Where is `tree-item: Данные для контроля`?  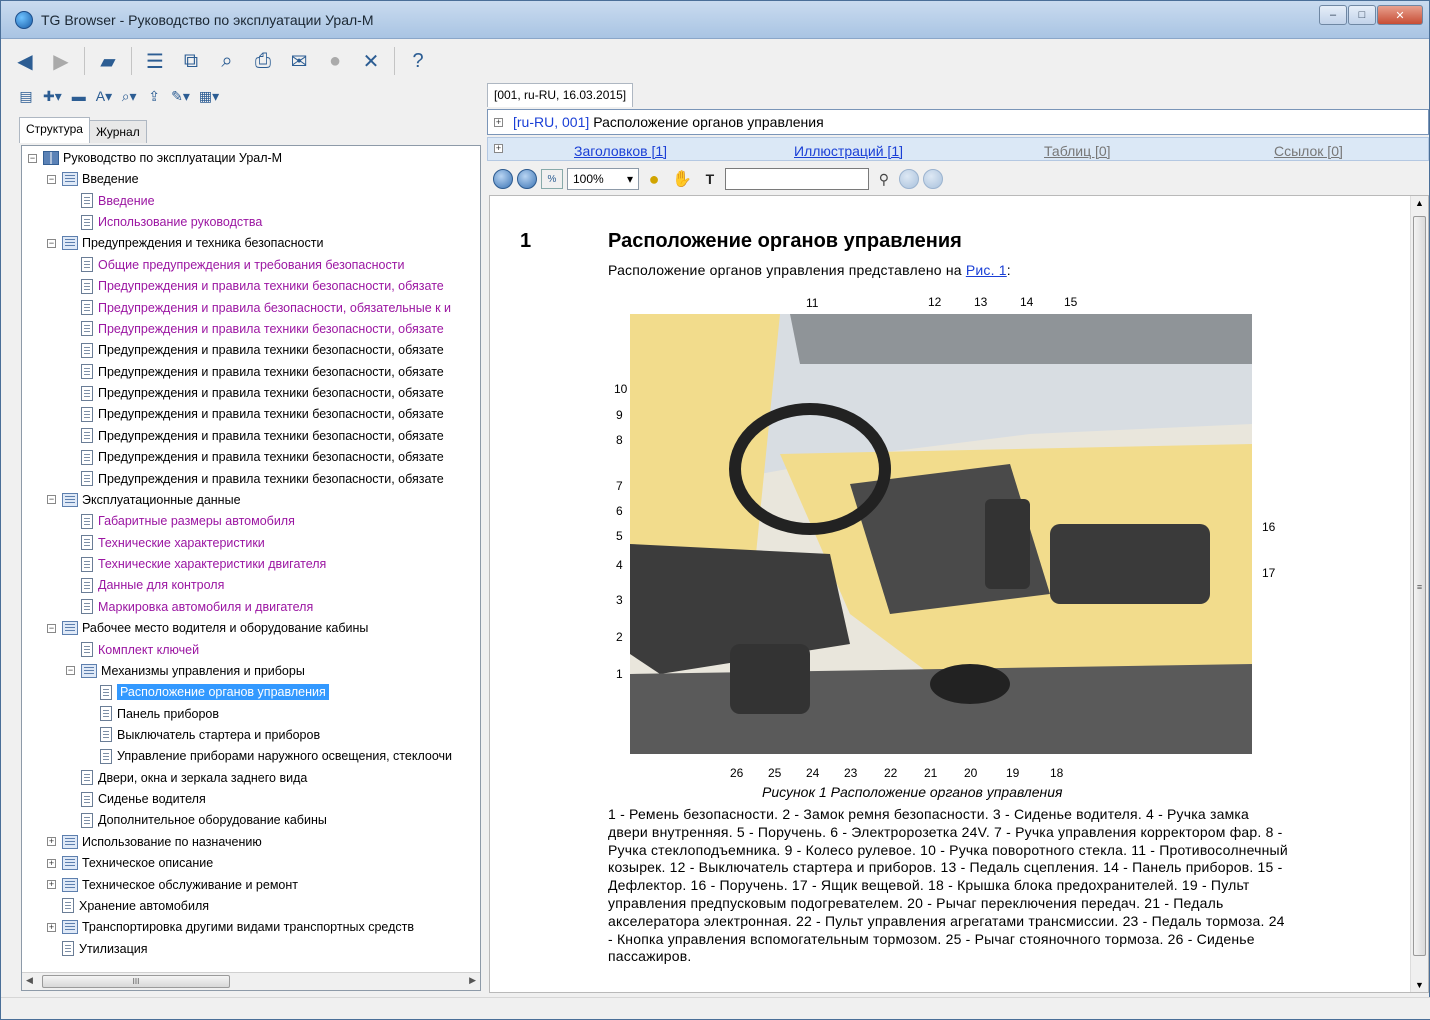
tree-item: Данные для контроля is located at coordinates (145, 585).